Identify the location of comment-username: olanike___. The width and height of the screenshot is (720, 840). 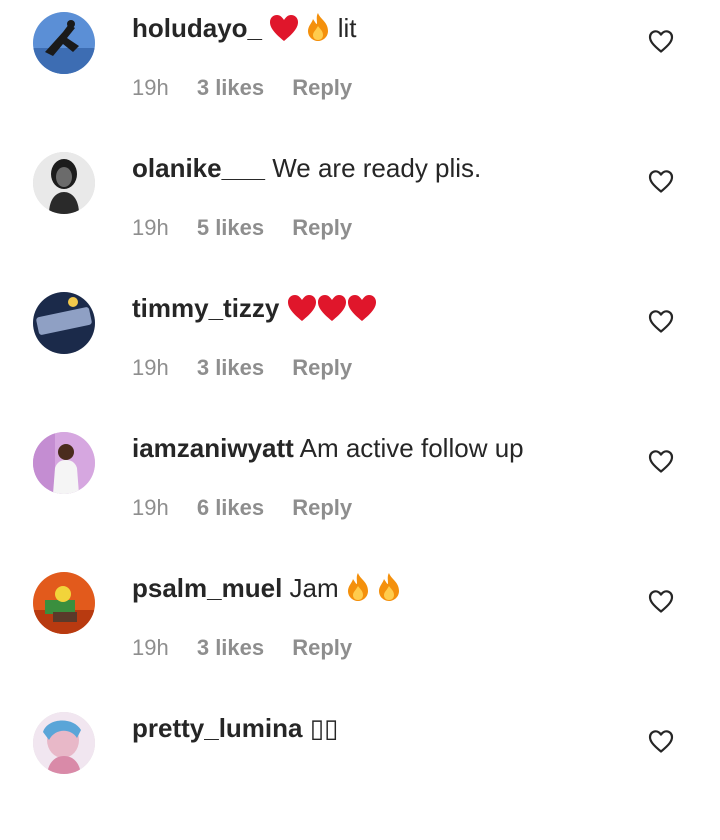
(198, 168).